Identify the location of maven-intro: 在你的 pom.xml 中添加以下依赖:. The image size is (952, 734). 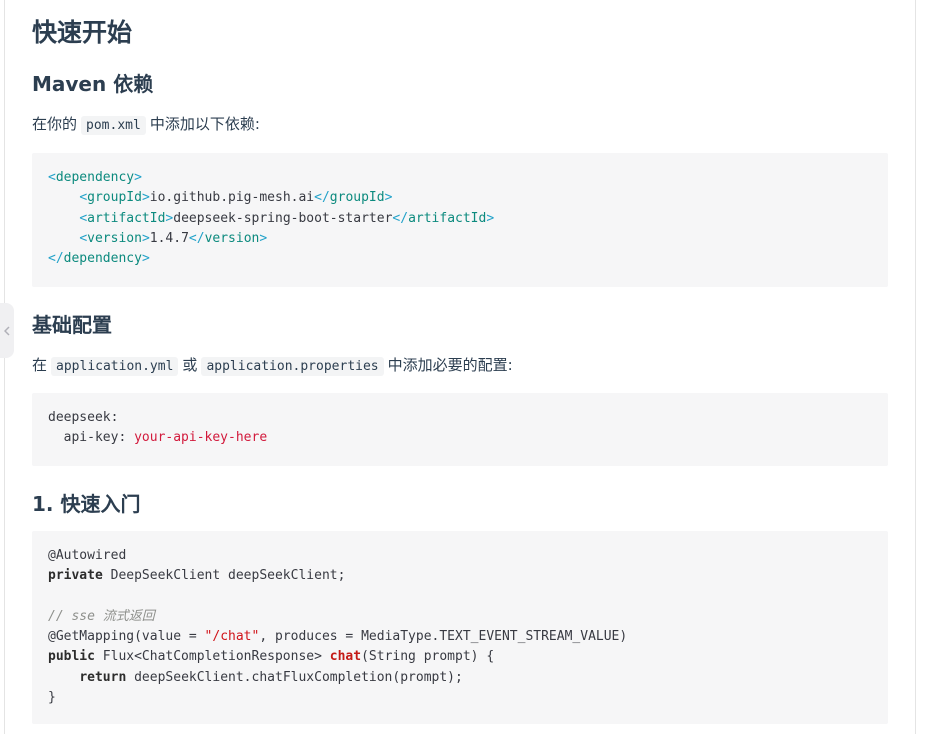
(146, 125).